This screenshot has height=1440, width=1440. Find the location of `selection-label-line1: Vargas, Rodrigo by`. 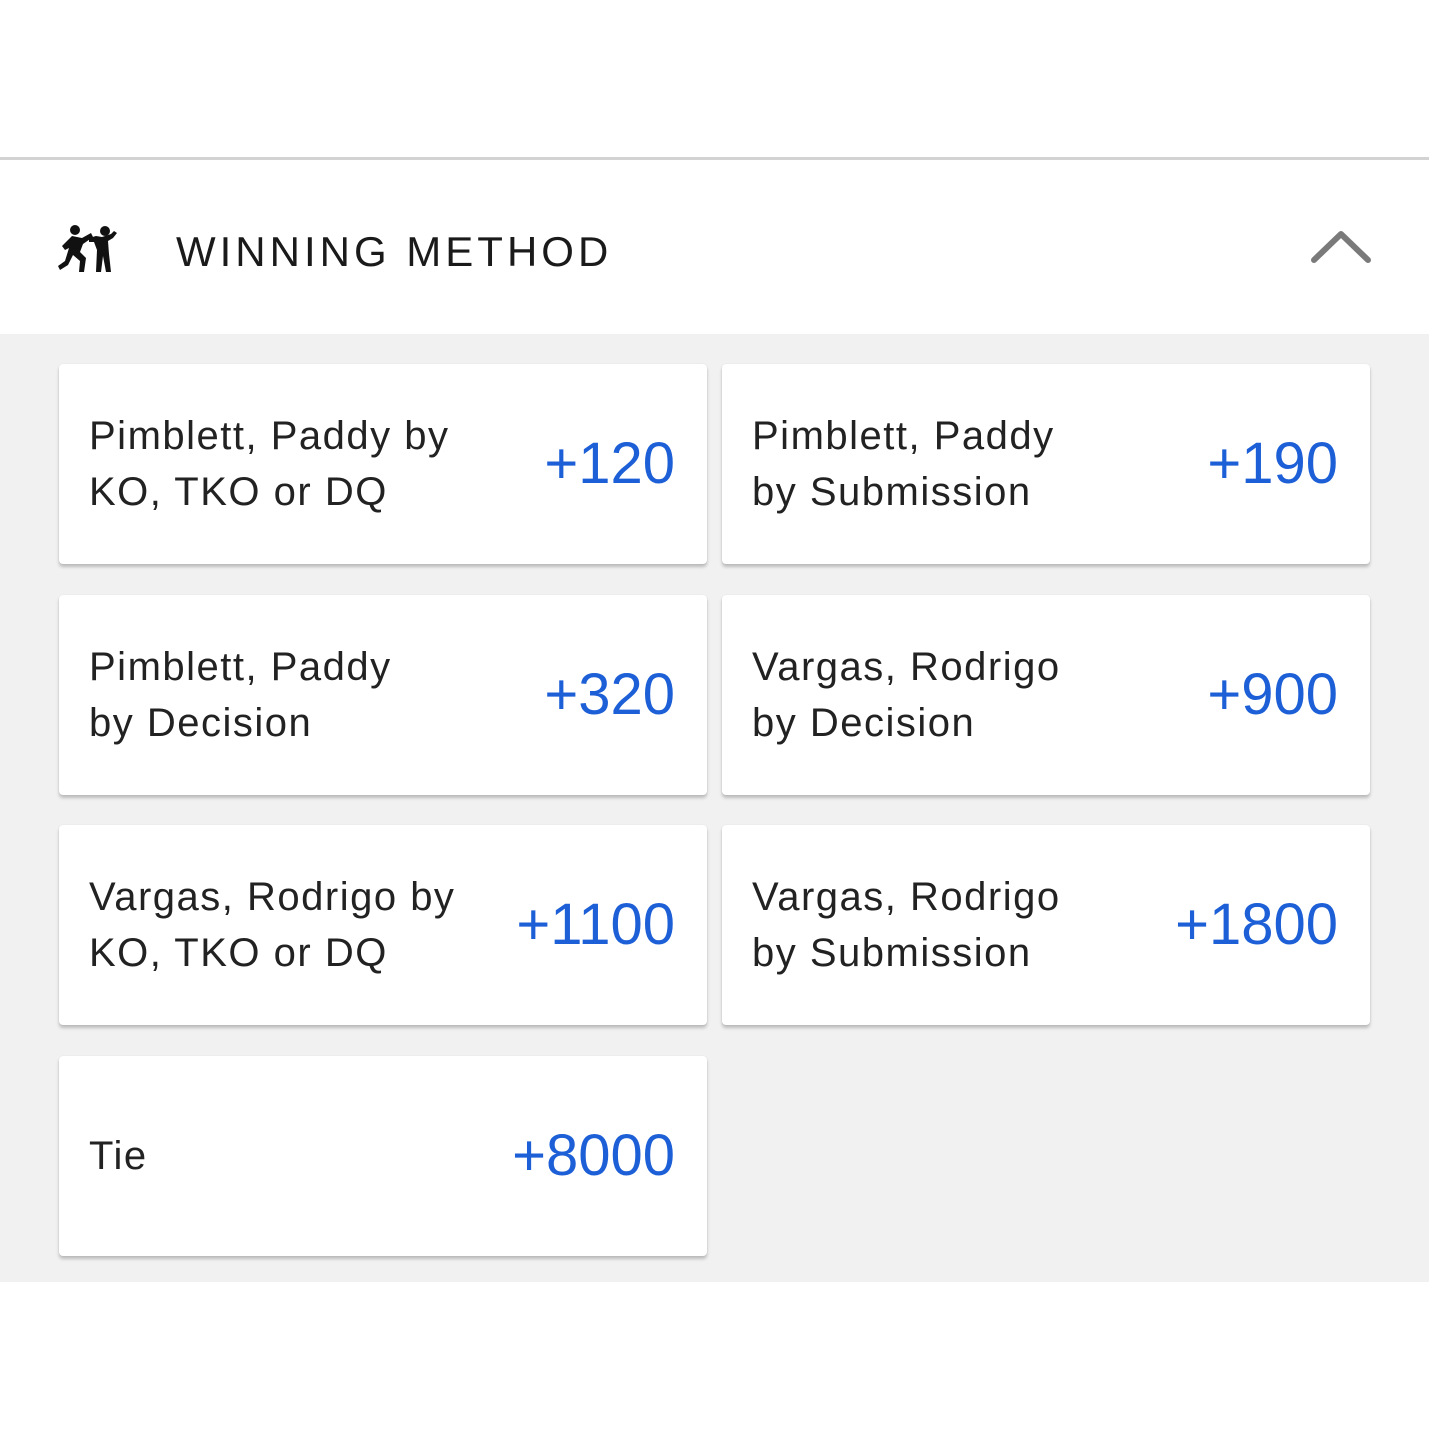

selection-label-line1: Vargas, Rodrigo by is located at coordinates (272, 897).